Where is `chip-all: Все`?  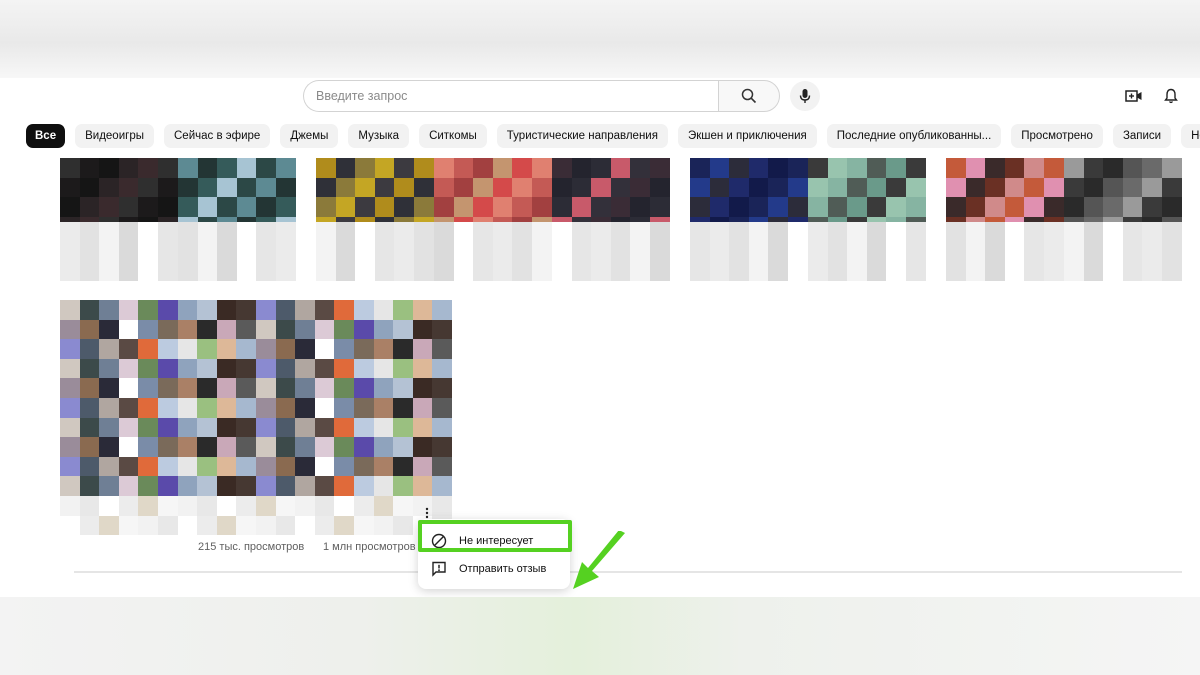
chip-all: Все is located at coordinates (46, 136).